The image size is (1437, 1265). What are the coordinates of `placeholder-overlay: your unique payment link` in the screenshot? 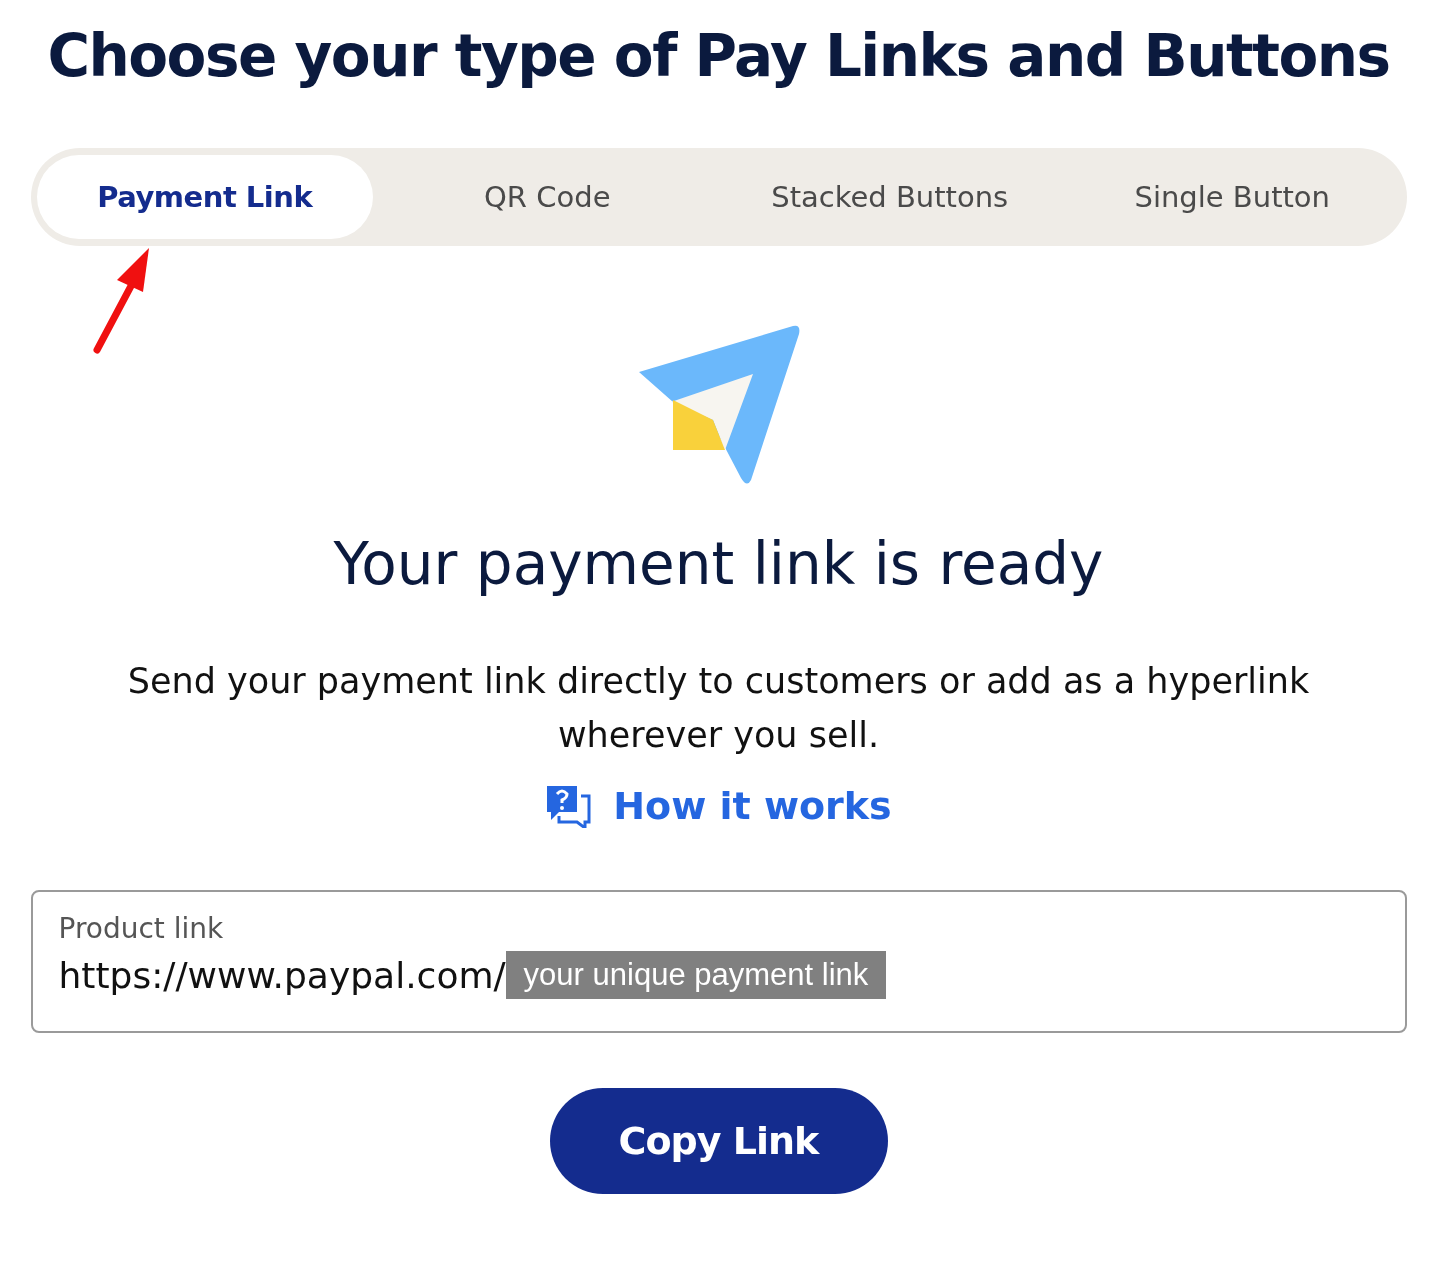 It's located at (696, 975).